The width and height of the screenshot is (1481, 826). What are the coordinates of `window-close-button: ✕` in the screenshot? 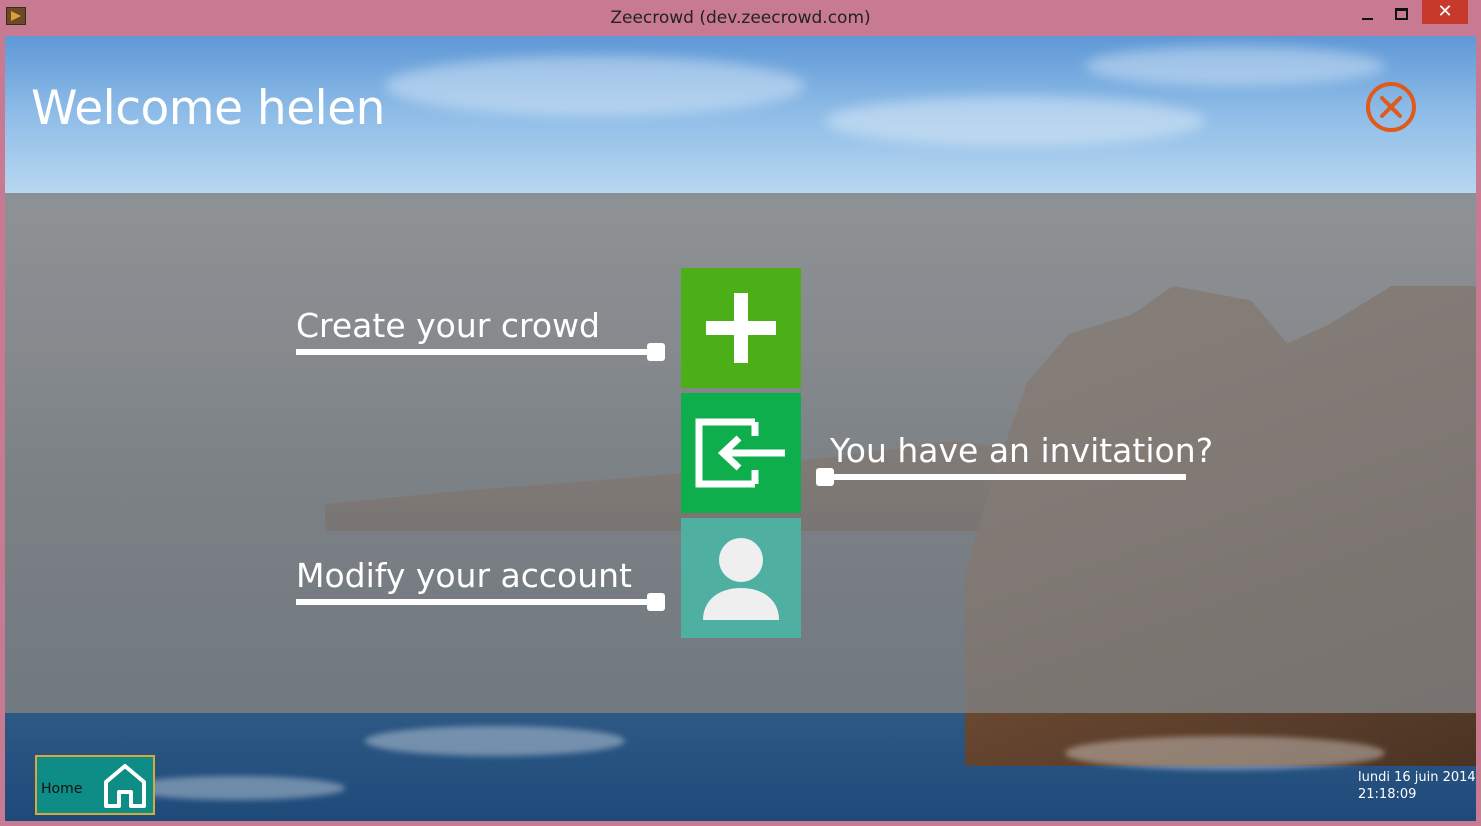 It's located at (1445, 12).